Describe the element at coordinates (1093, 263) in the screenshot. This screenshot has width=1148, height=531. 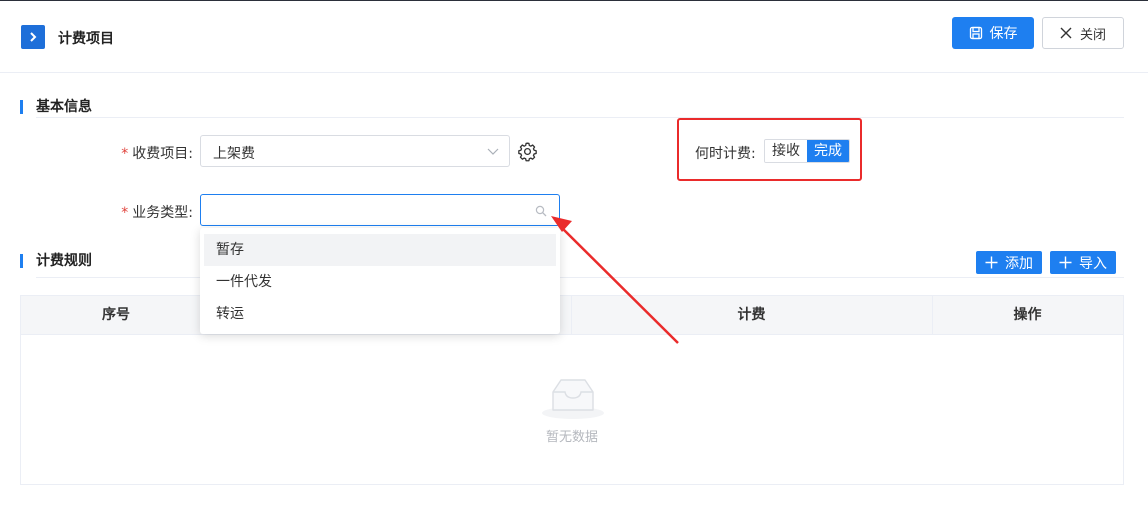
I see `import-button-label: 导入` at that location.